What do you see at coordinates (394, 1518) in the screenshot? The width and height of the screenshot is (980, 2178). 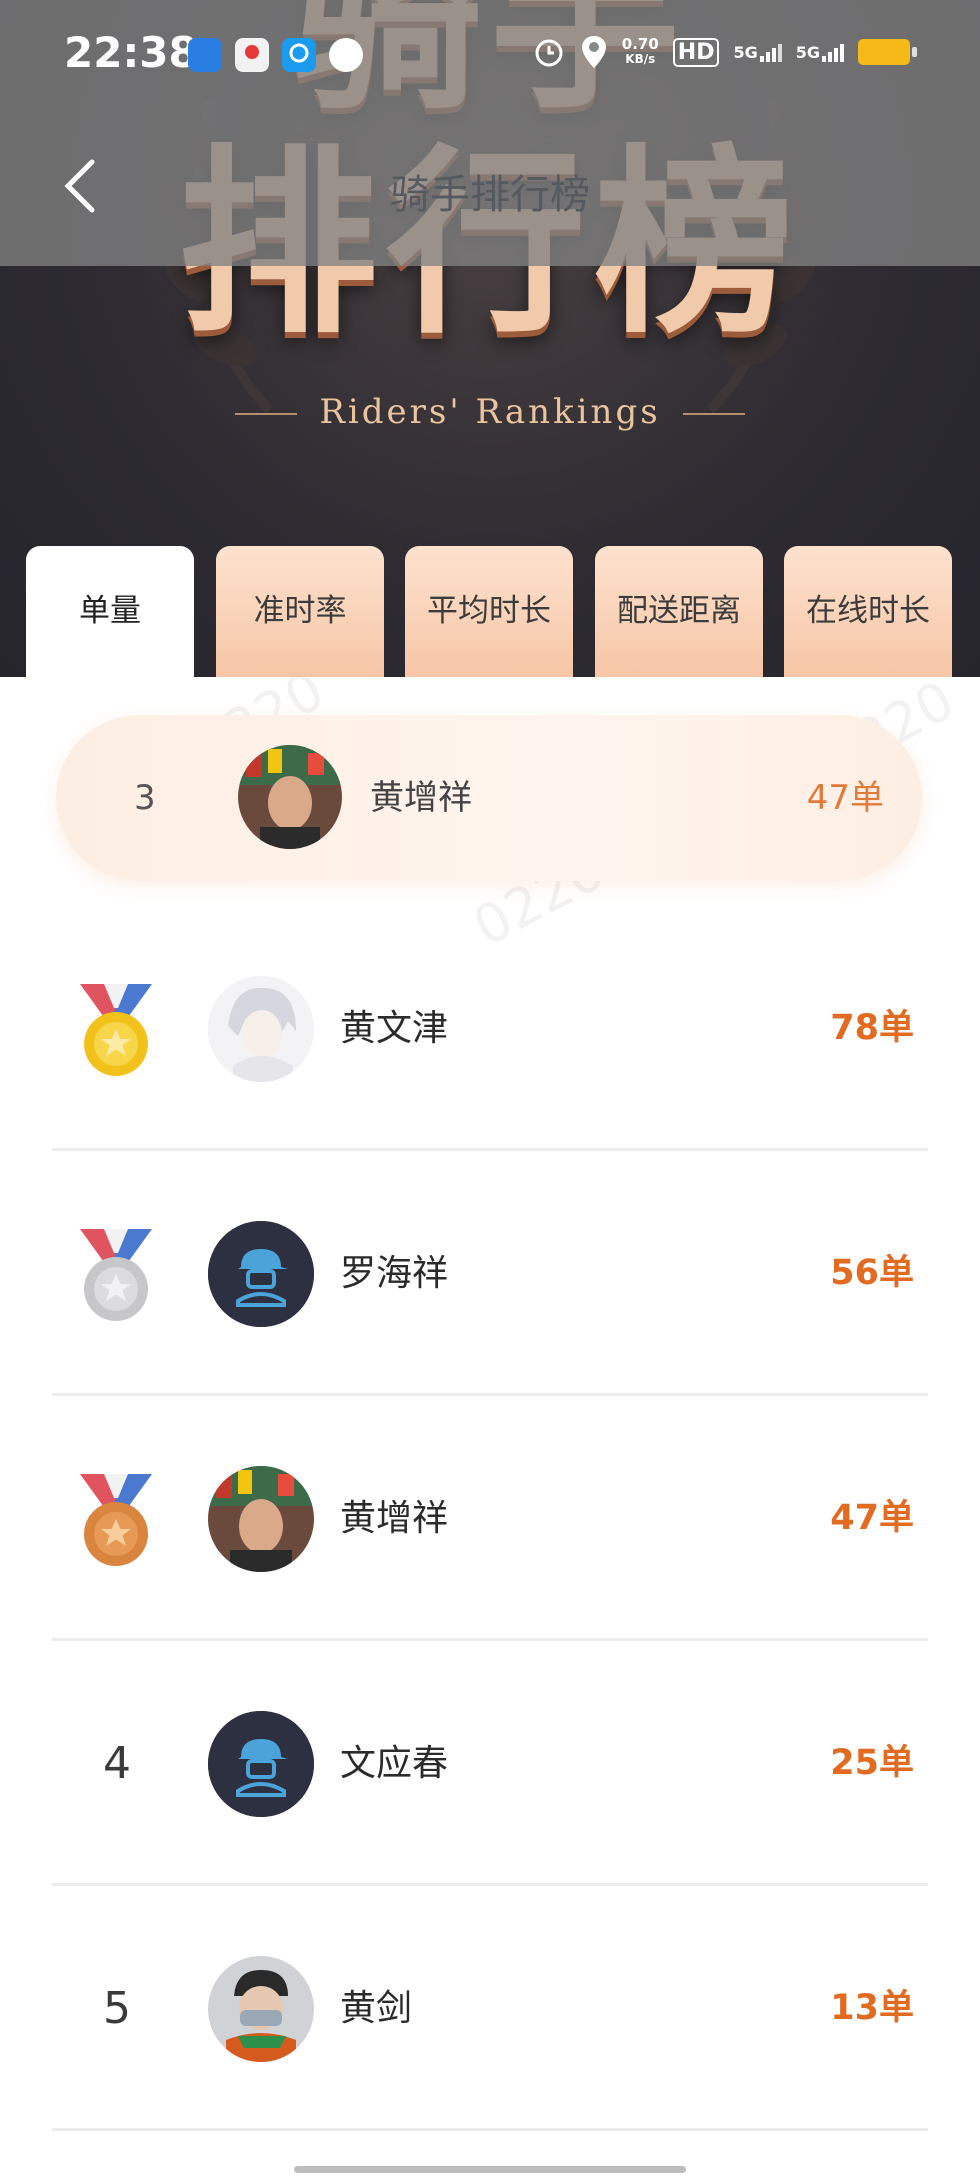 I see `rider-name: 黄增祥` at bounding box center [394, 1518].